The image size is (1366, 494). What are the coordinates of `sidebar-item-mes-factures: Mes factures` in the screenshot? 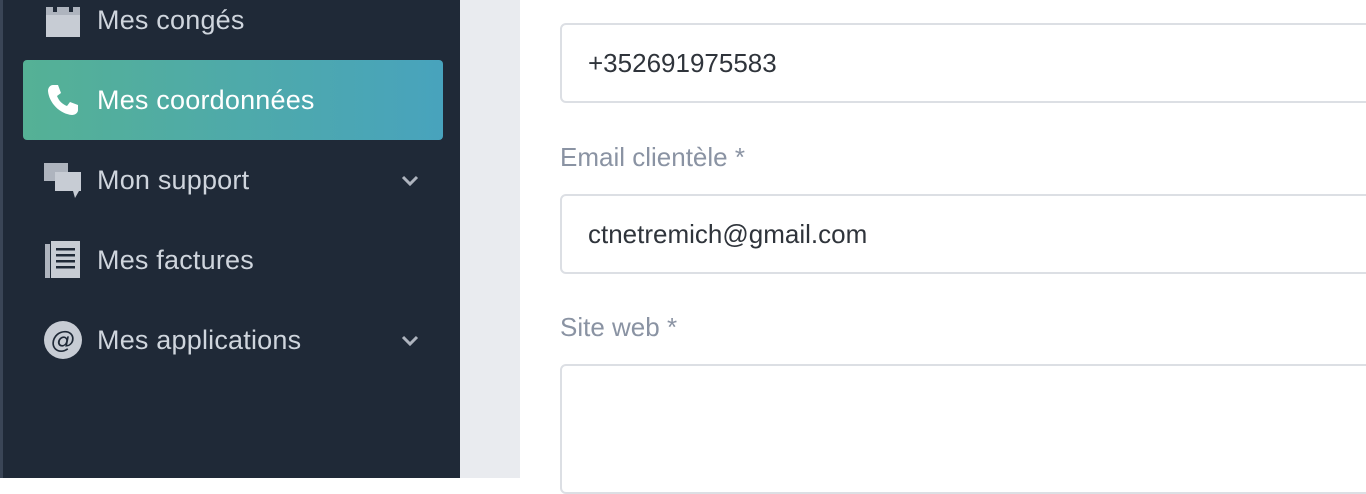 It's located at (233, 260).